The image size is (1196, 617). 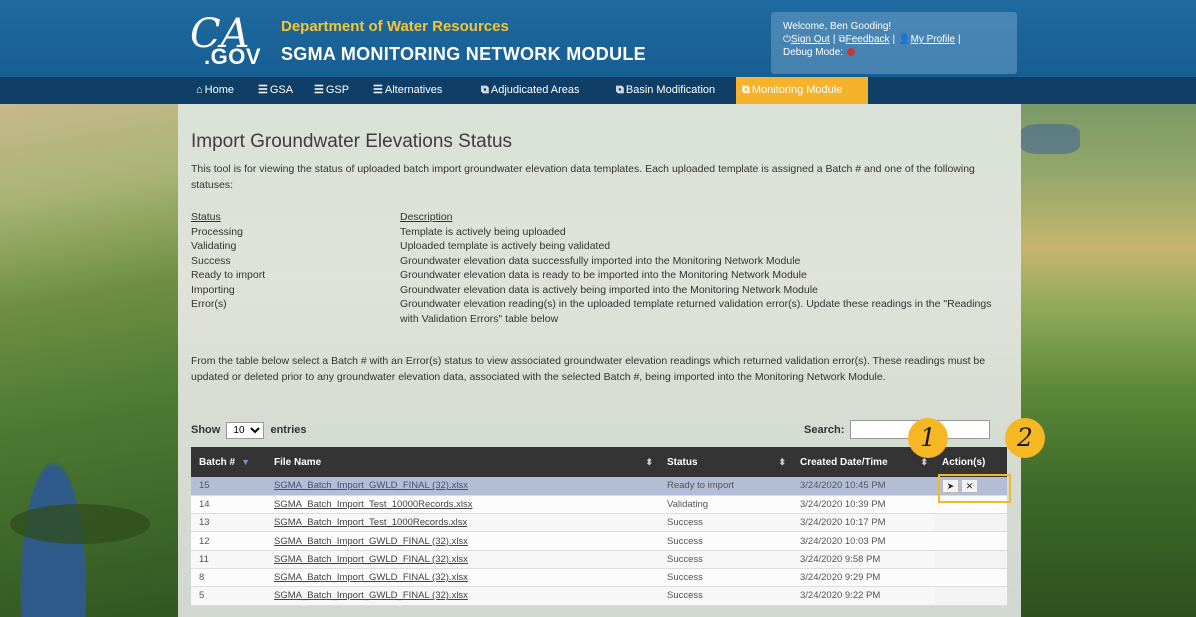 I want to click on batch-cell: 13, so click(x=228, y=523).